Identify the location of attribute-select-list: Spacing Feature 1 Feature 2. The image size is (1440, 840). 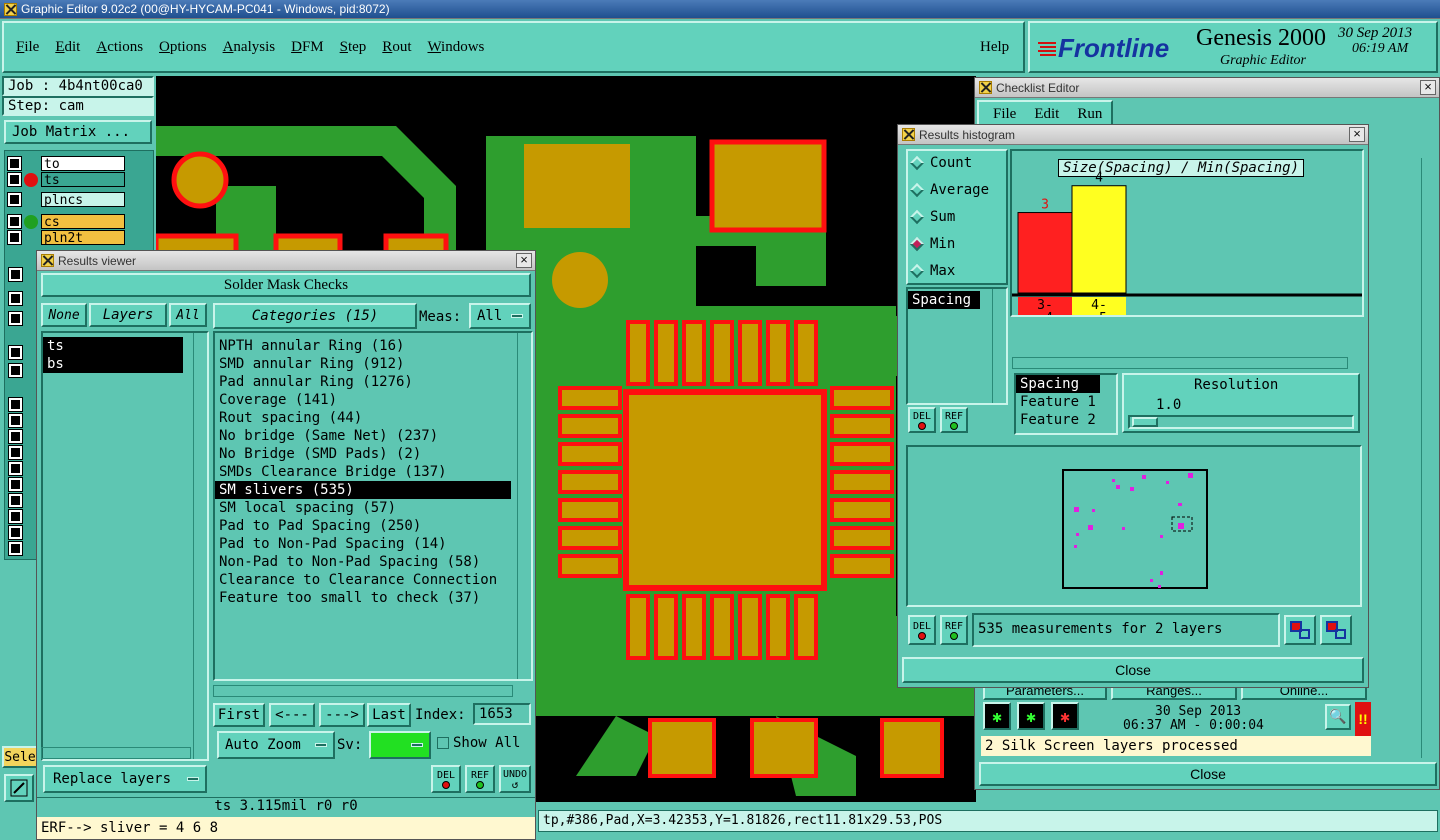
(1066, 404).